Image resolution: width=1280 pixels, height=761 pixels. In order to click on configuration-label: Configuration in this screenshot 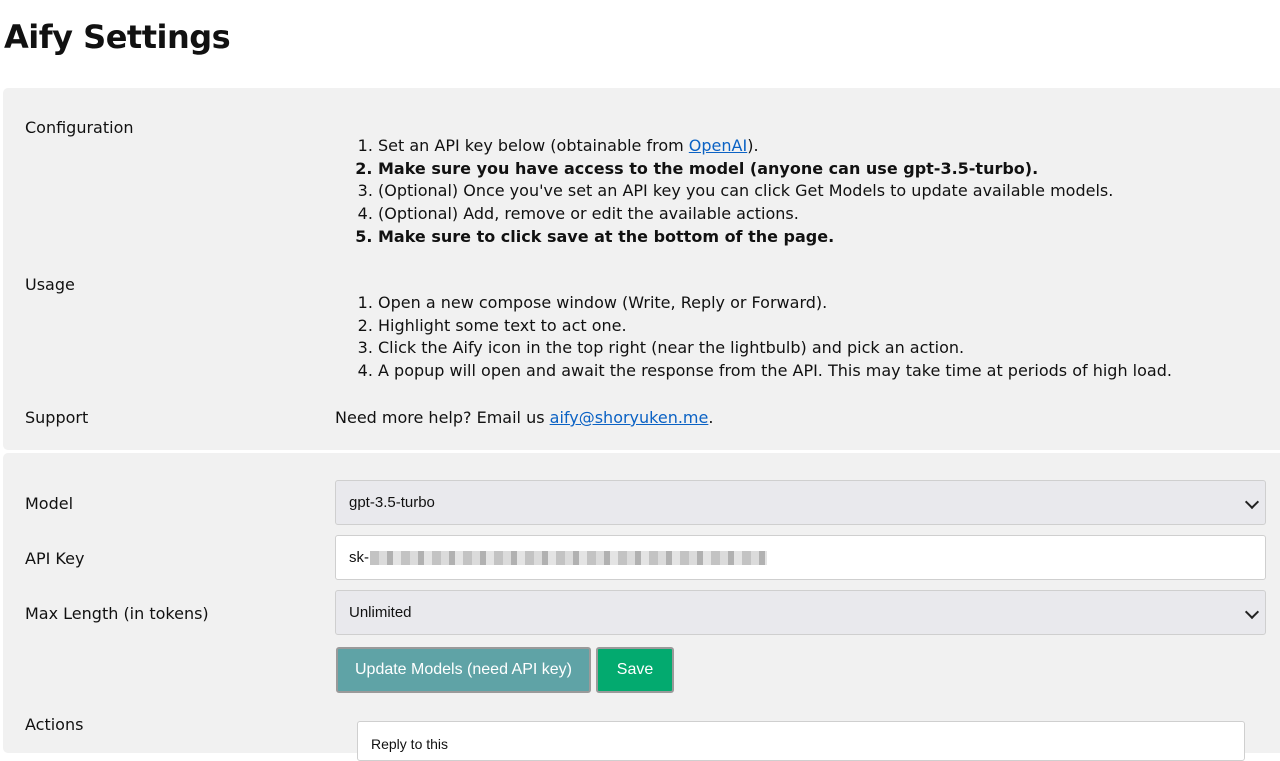, I will do `click(79, 127)`.